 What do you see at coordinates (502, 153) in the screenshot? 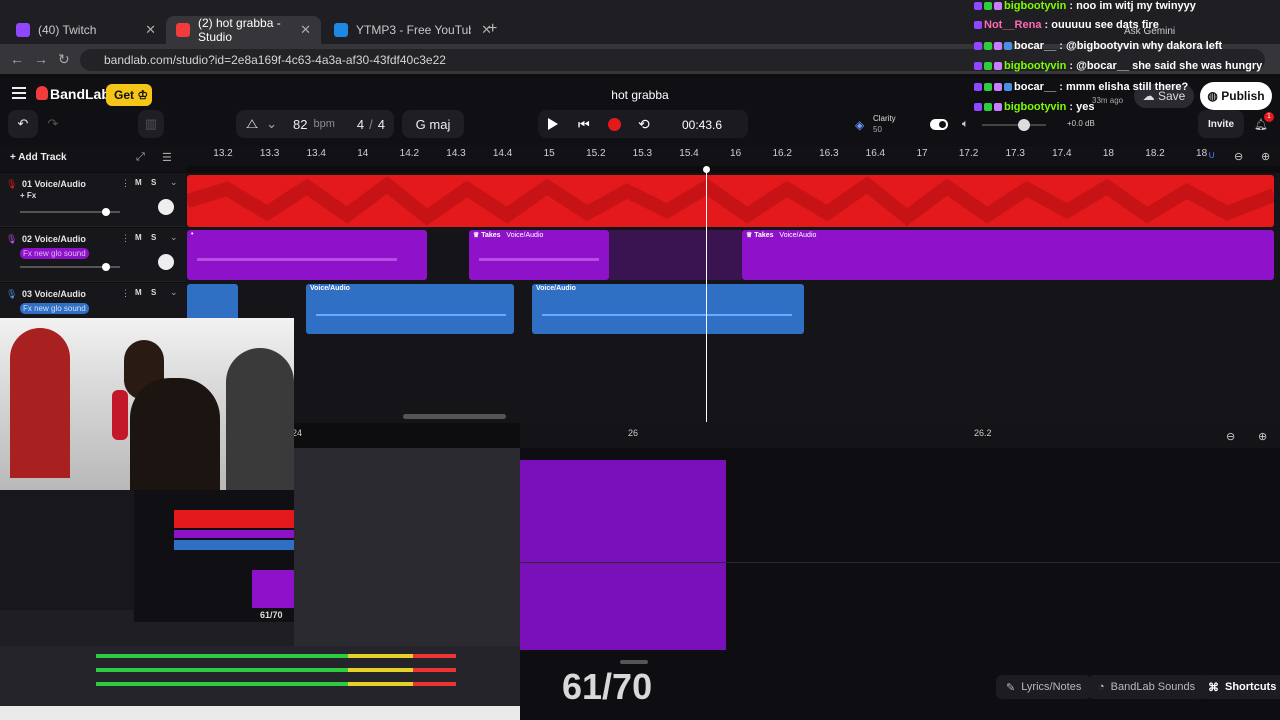
I see `ruler-tick-label: 14.4` at bounding box center [502, 153].